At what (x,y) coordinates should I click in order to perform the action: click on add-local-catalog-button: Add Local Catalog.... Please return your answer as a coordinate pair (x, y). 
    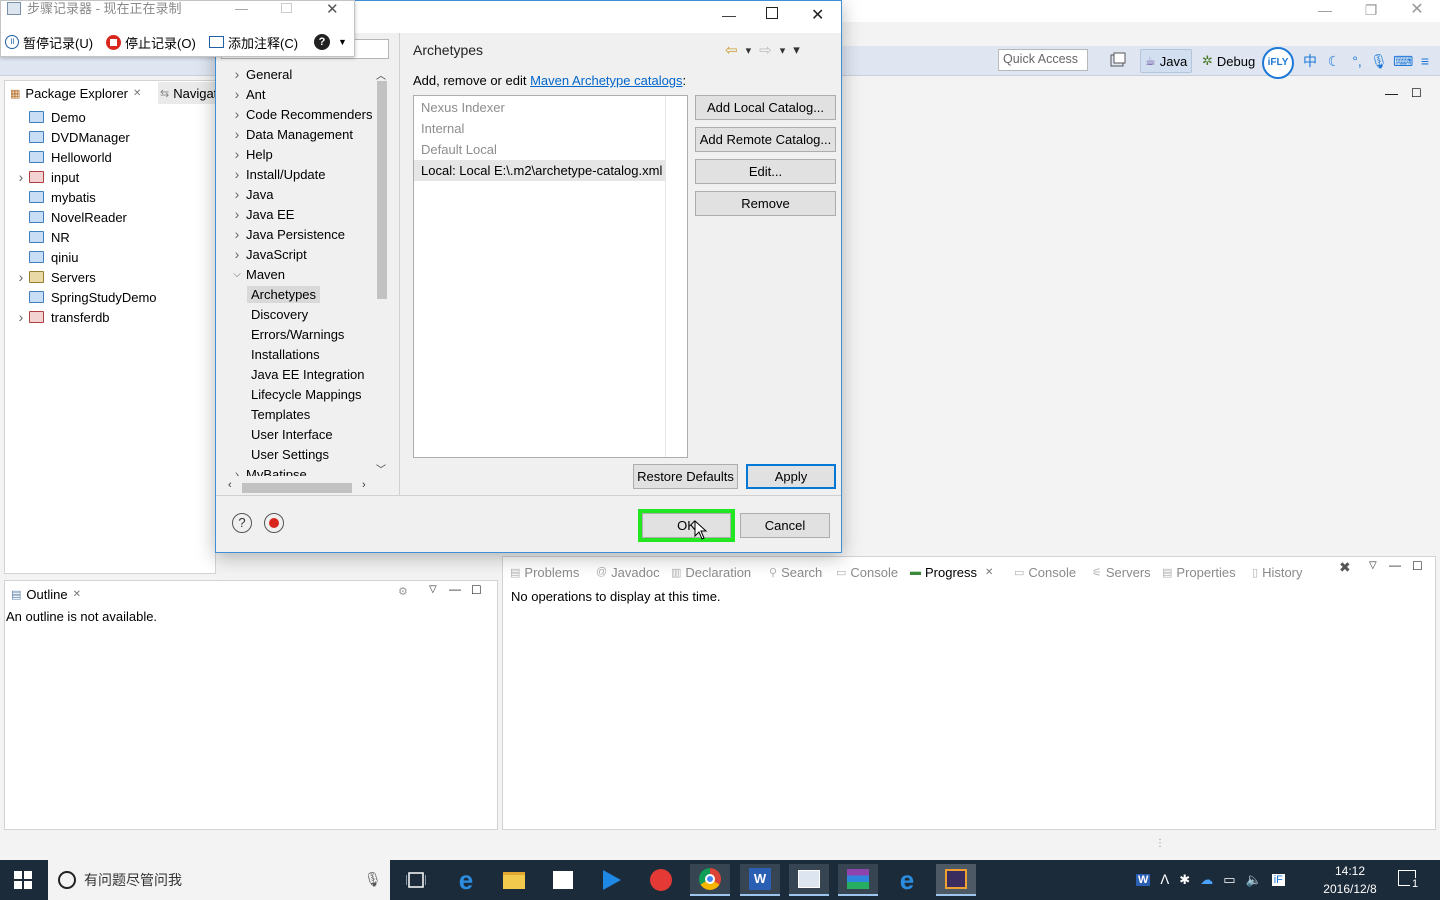
    Looking at the image, I should click on (765, 107).